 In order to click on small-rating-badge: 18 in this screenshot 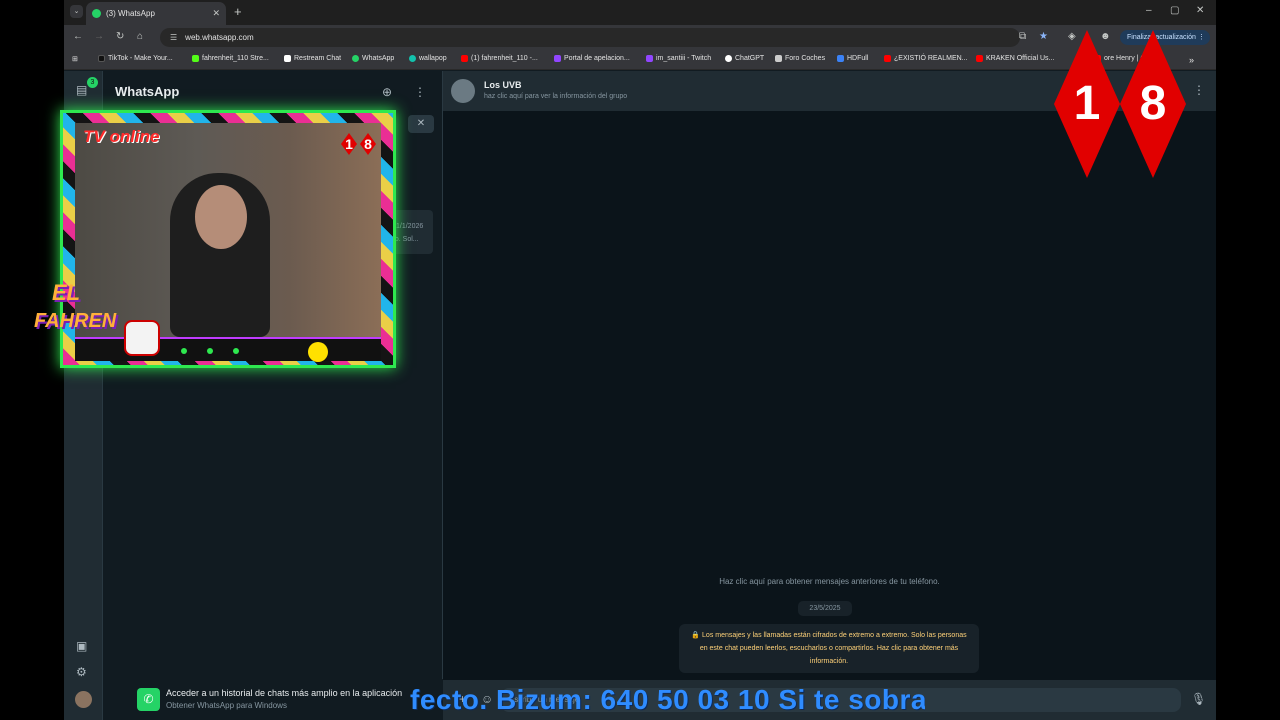, I will do `click(360, 144)`.